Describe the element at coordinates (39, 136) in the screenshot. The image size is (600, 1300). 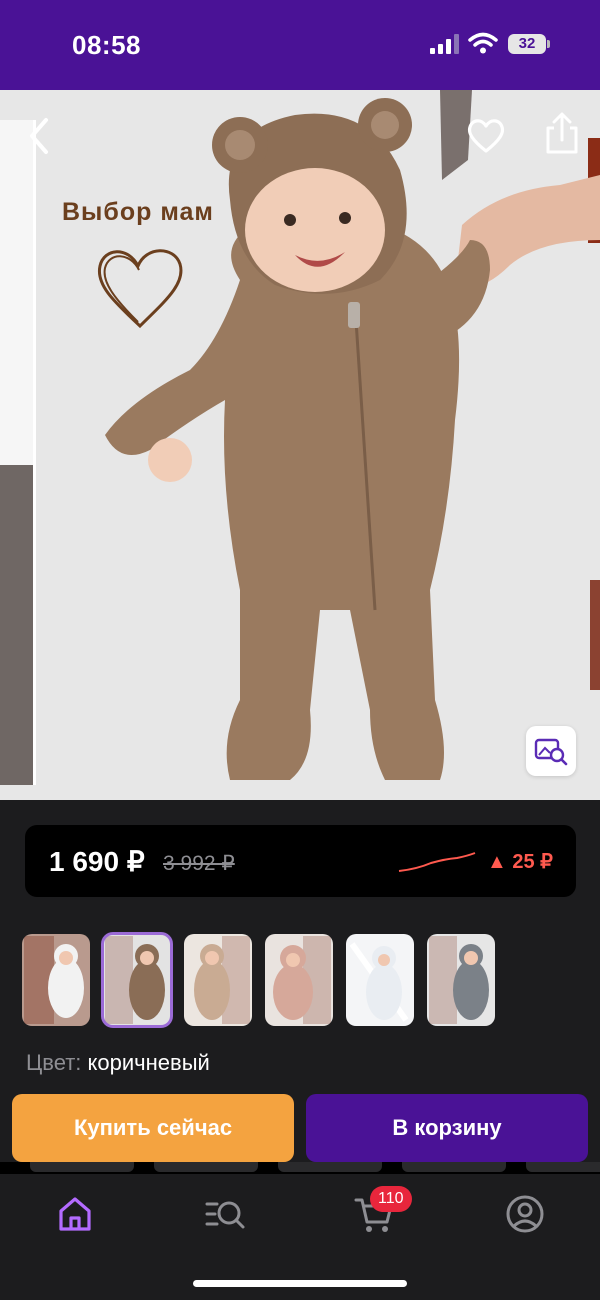
I see `back-arrow-icon` at that location.